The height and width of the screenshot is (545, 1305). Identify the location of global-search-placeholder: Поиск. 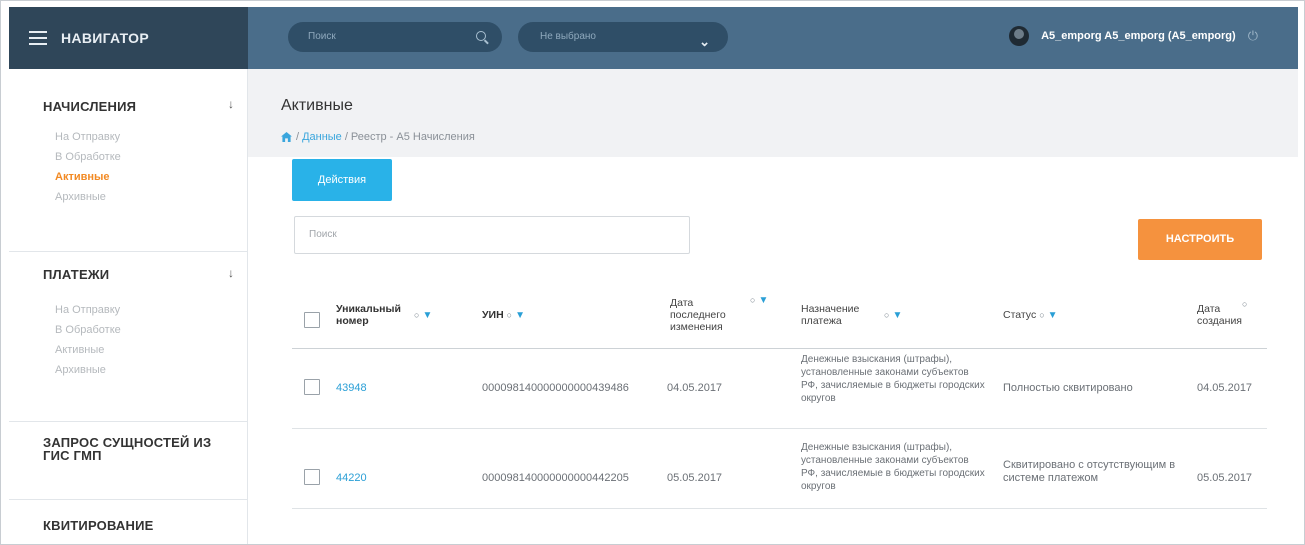
(322, 36).